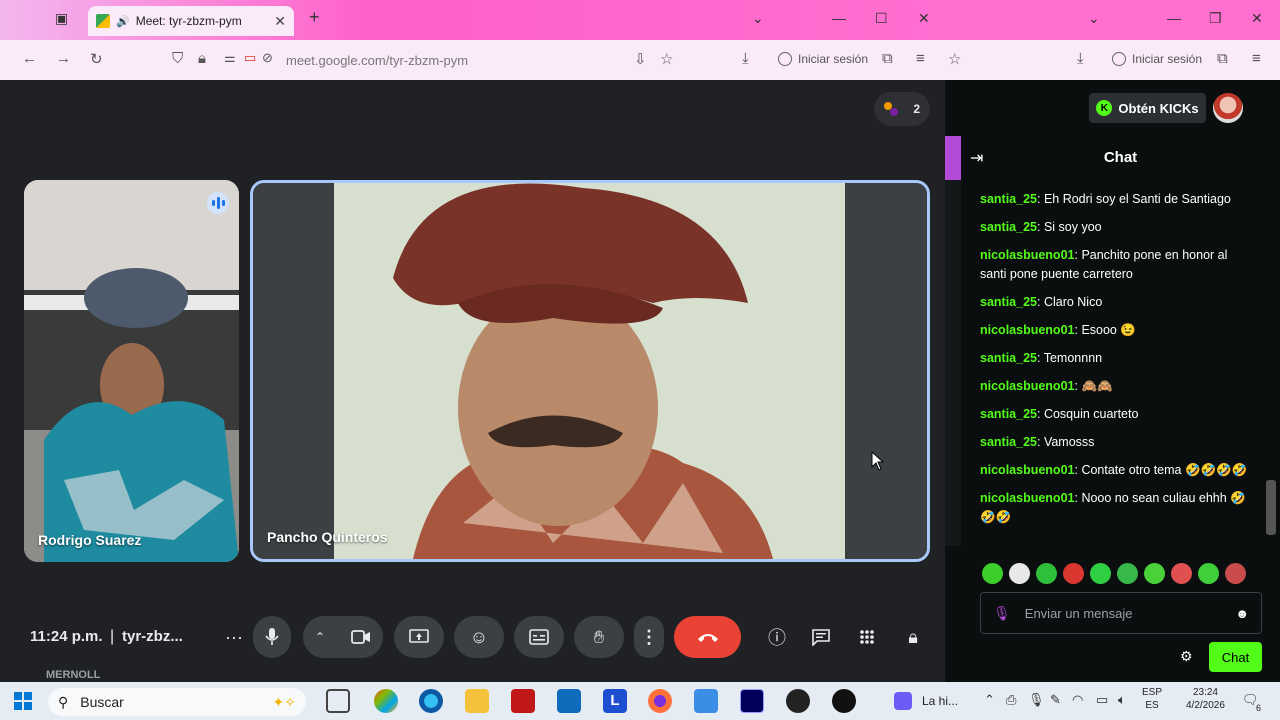 The image size is (1280, 720). What do you see at coordinates (615, 701) in the screenshot?
I see `l-app-icon: L` at bounding box center [615, 701].